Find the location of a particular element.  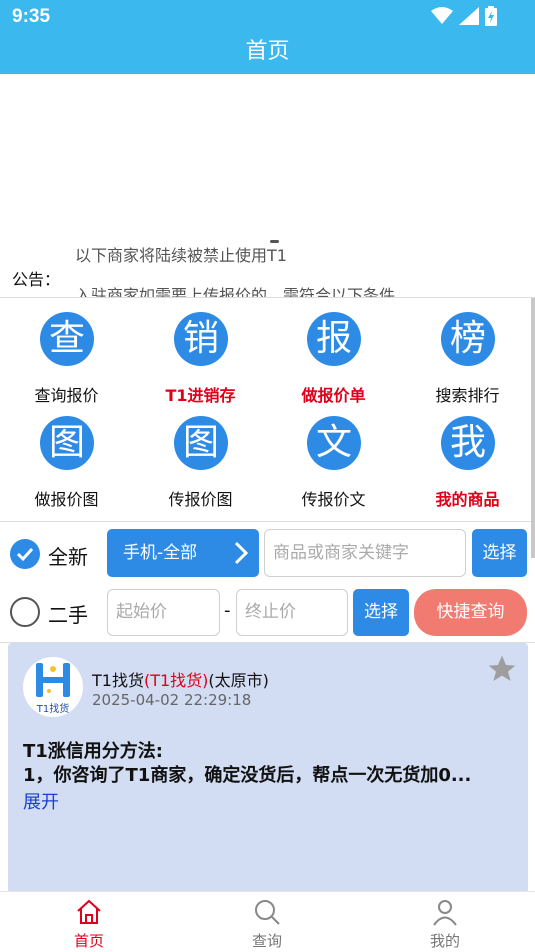

grid-item-make-quote-image: 图 做报价图 is located at coordinates (66, 466).